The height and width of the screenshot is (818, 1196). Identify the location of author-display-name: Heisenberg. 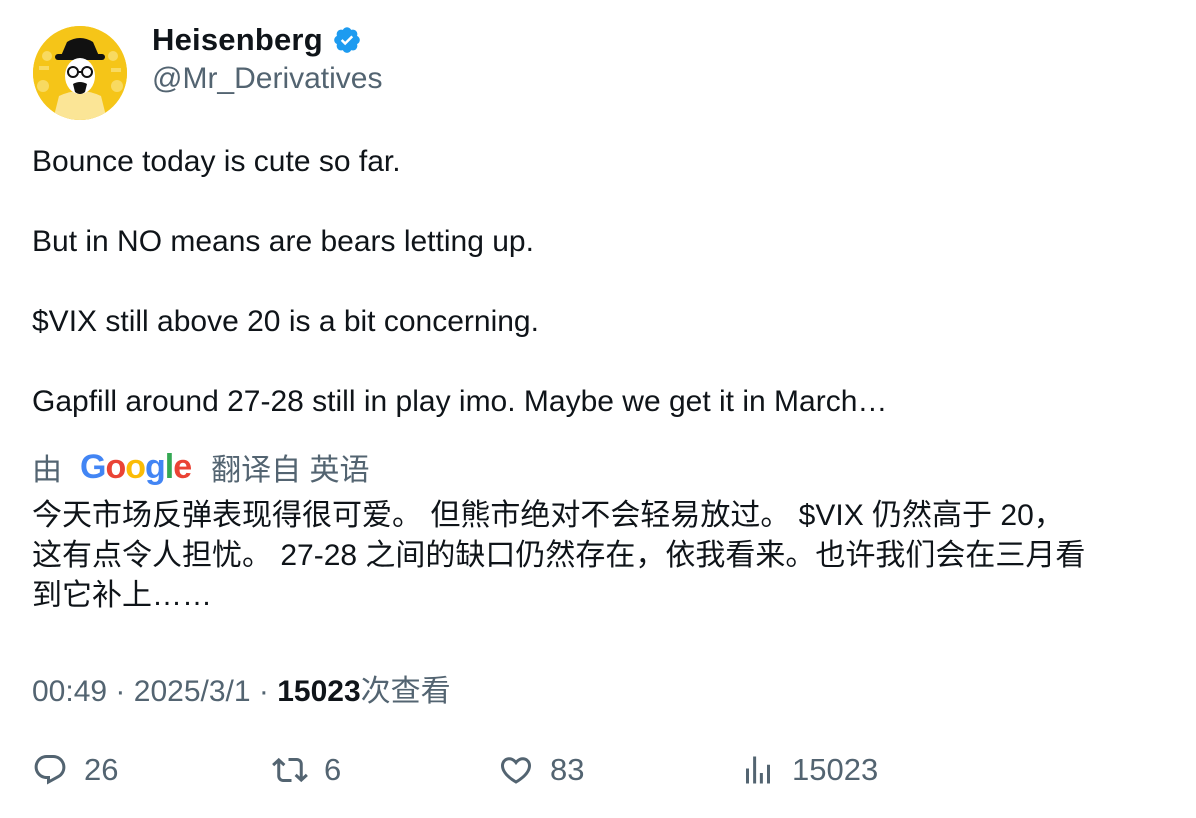
(237, 40).